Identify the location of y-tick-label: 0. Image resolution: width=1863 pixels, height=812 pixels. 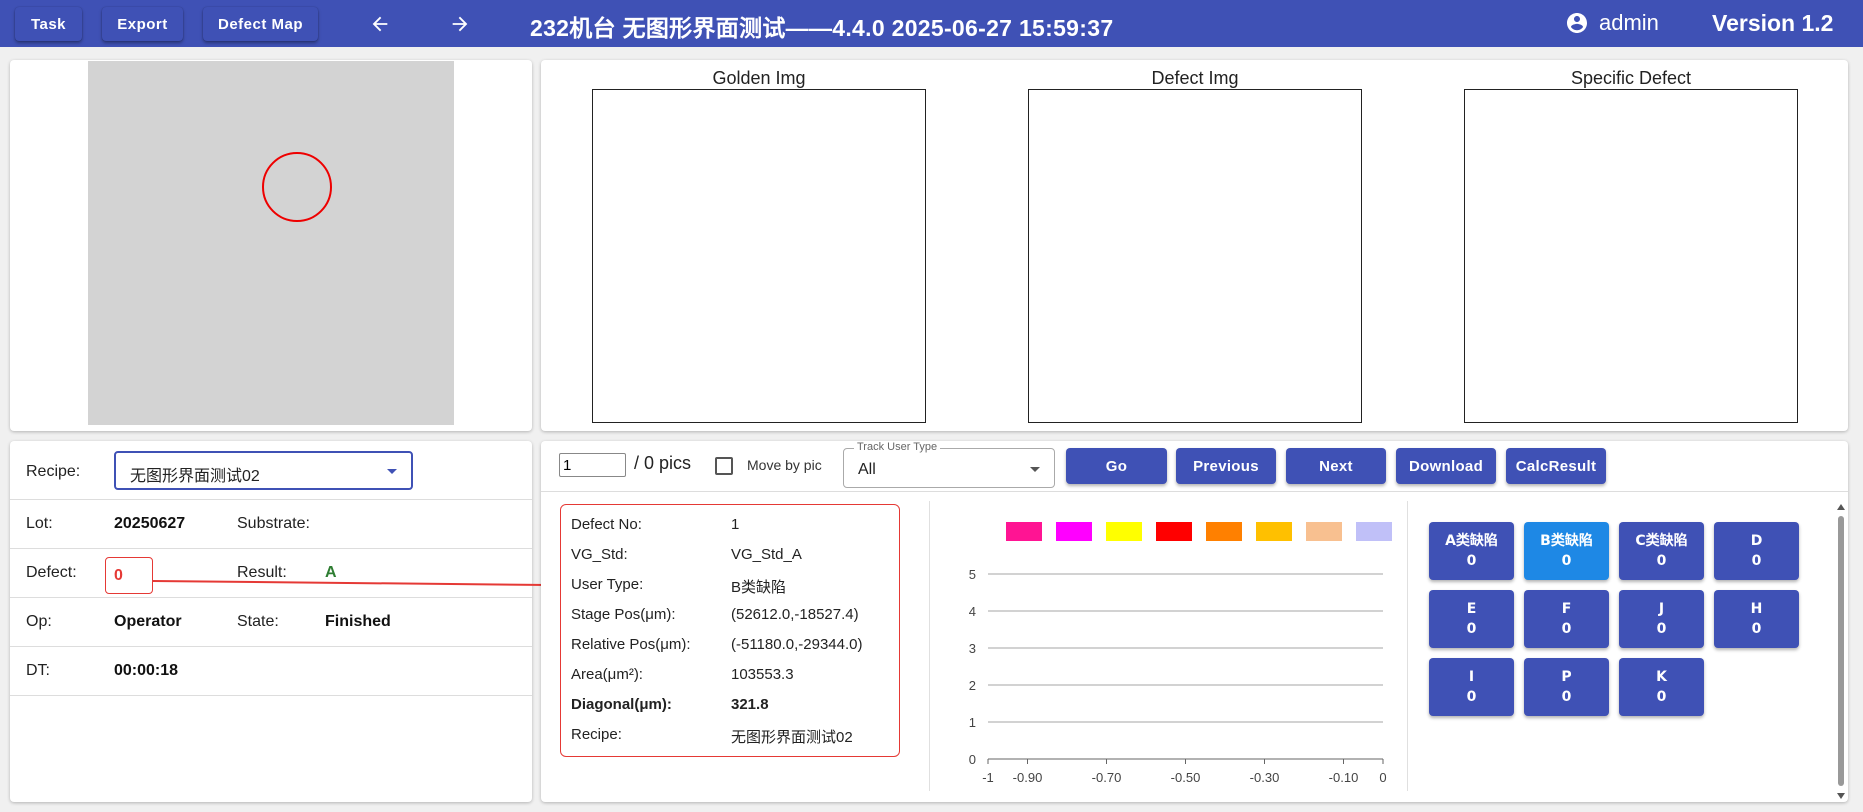
(972, 759).